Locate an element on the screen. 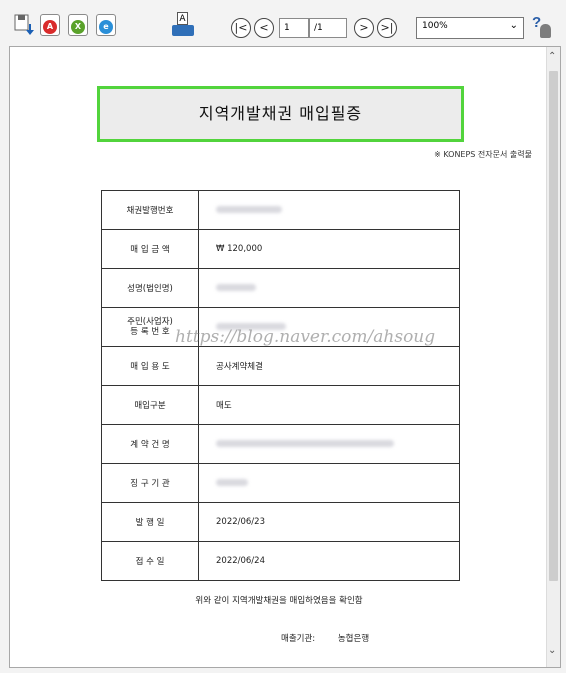 Image resolution: width=566 pixels, height=673 pixels. table-row: 성명(법인명) is located at coordinates (280, 288).